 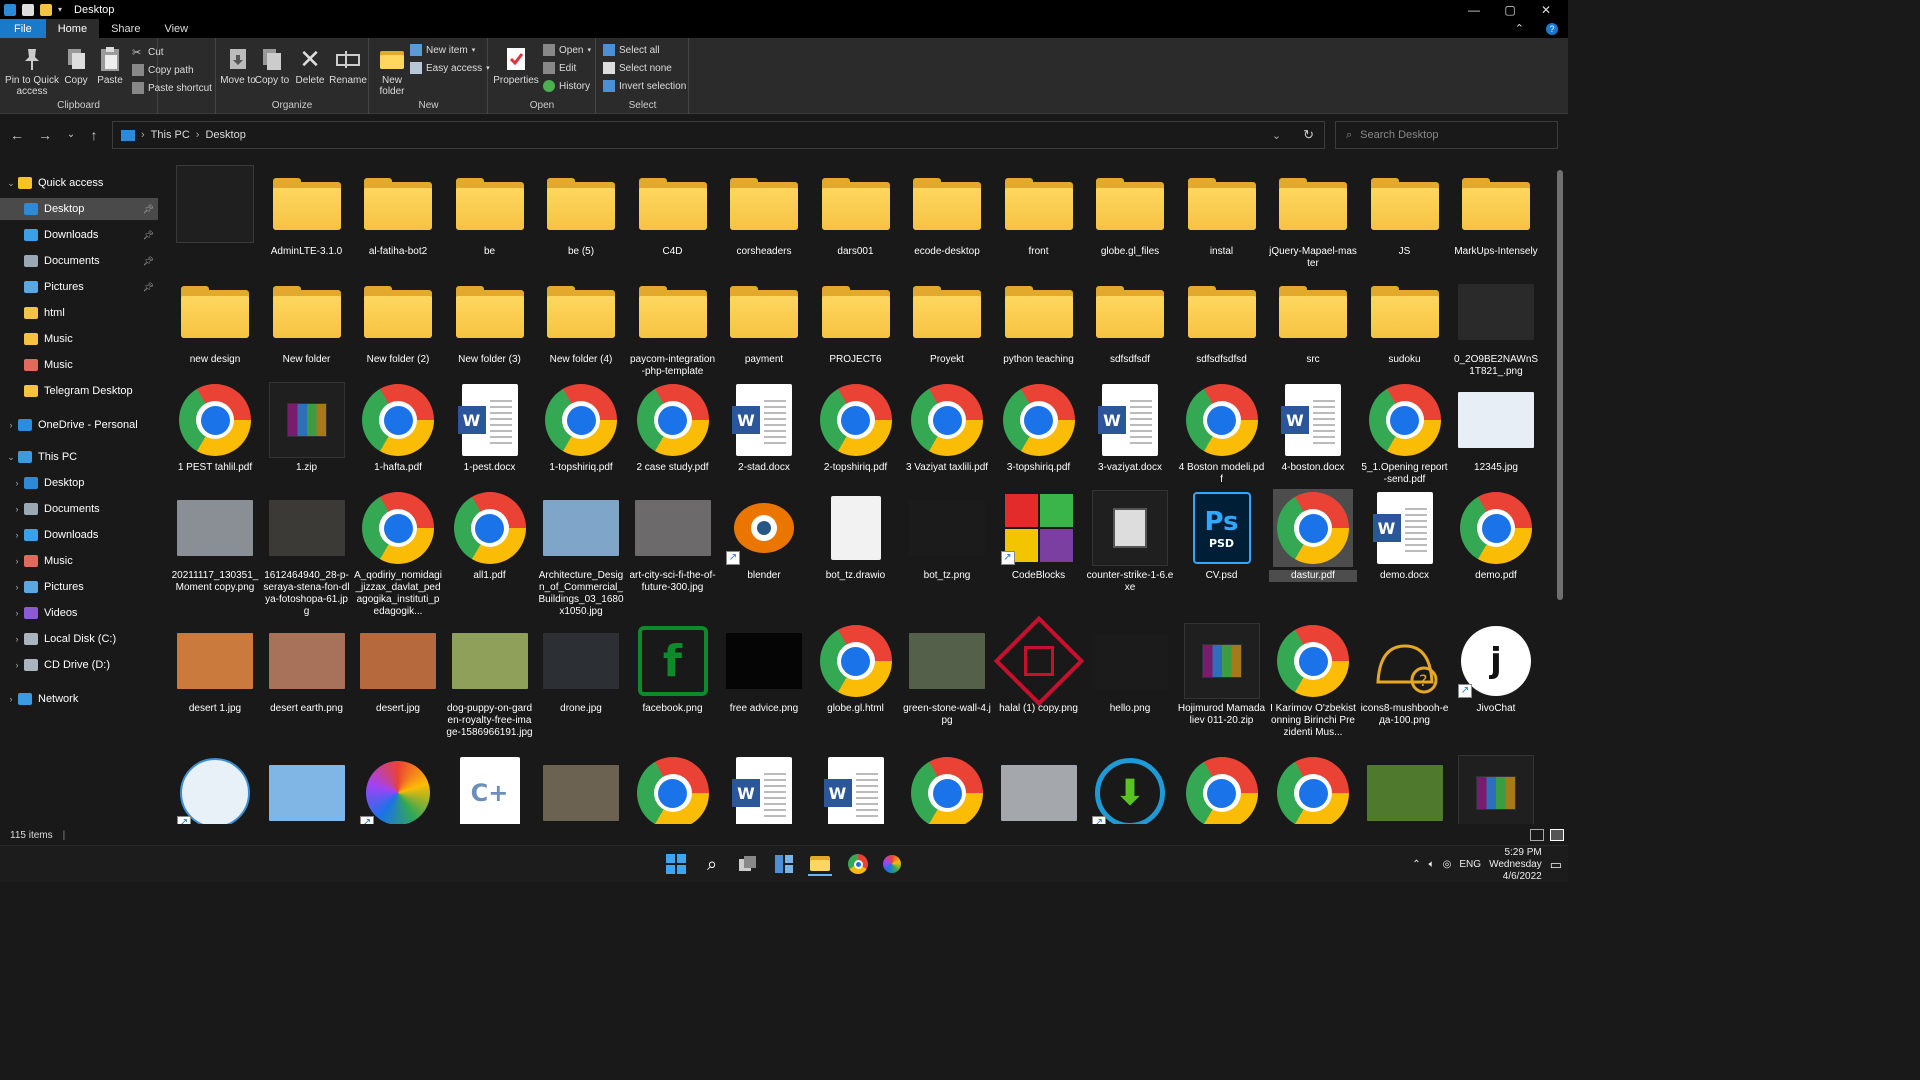 I want to click on file-item: new design, so click(x=215, y=319).